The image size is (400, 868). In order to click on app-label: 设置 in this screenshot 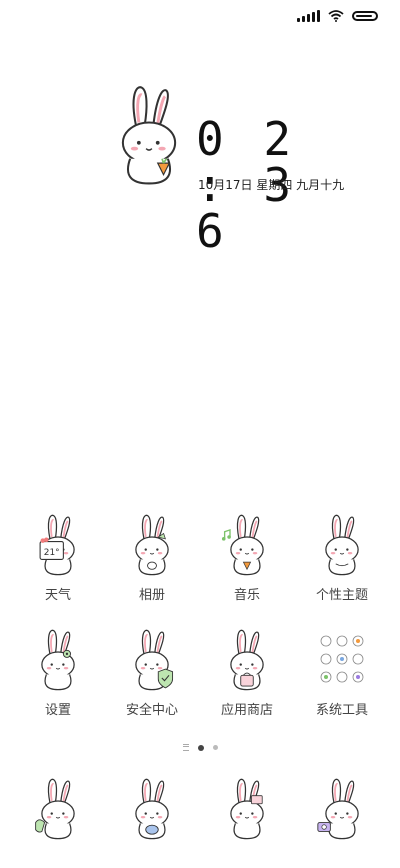, I will do `click(57, 710)`.